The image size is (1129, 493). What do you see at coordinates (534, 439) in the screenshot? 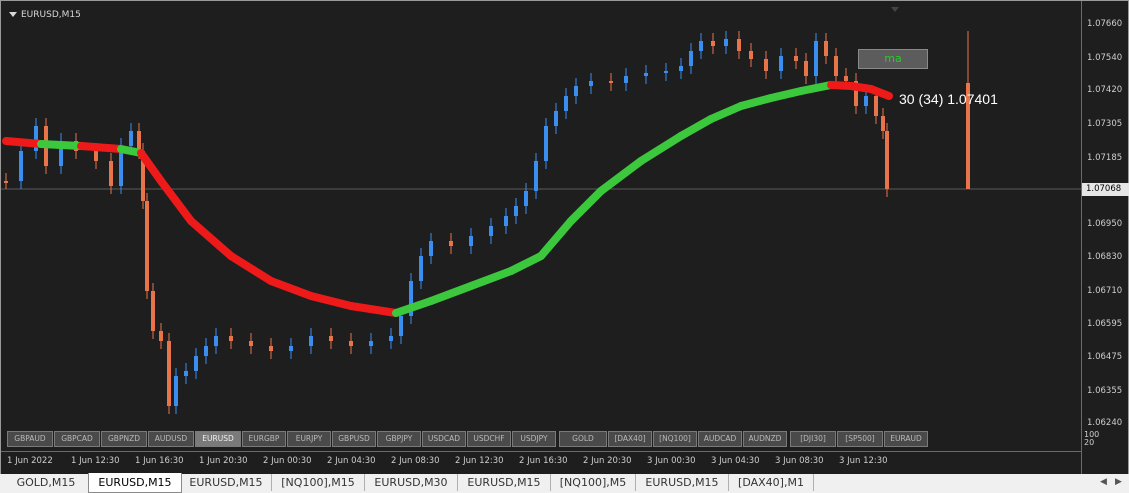
I see `symbol-button-usdjpy: USDJPY` at bounding box center [534, 439].